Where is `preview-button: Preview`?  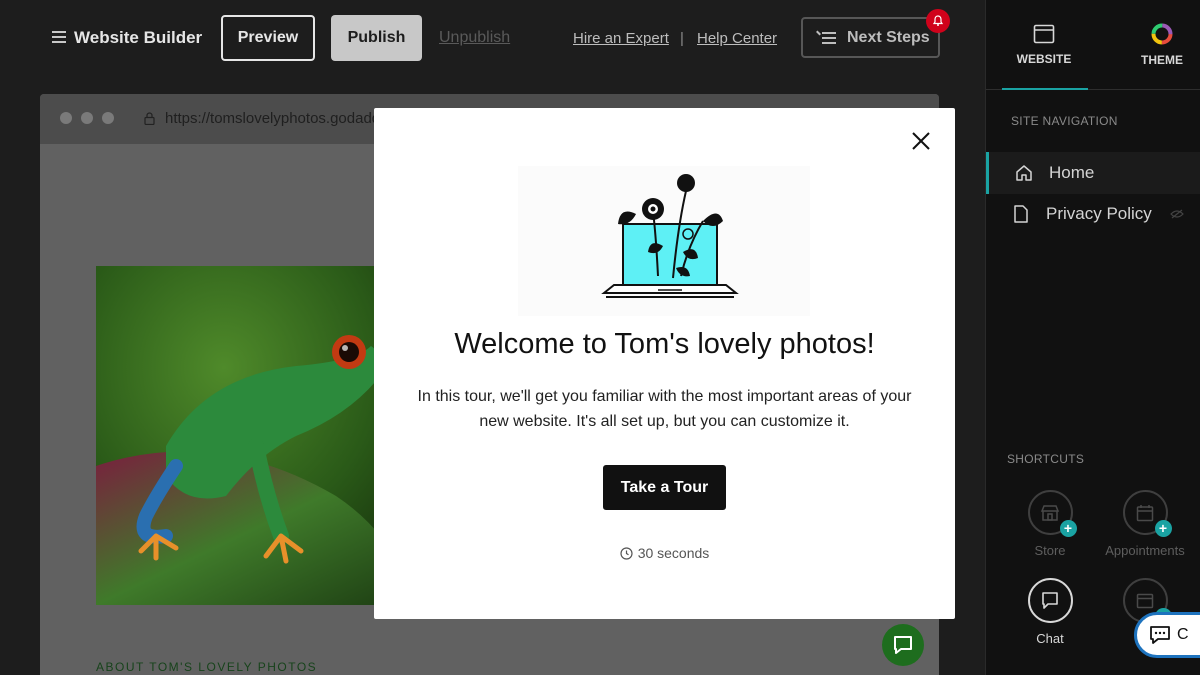
preview-button: Preview is located at coordinates (268, 38).